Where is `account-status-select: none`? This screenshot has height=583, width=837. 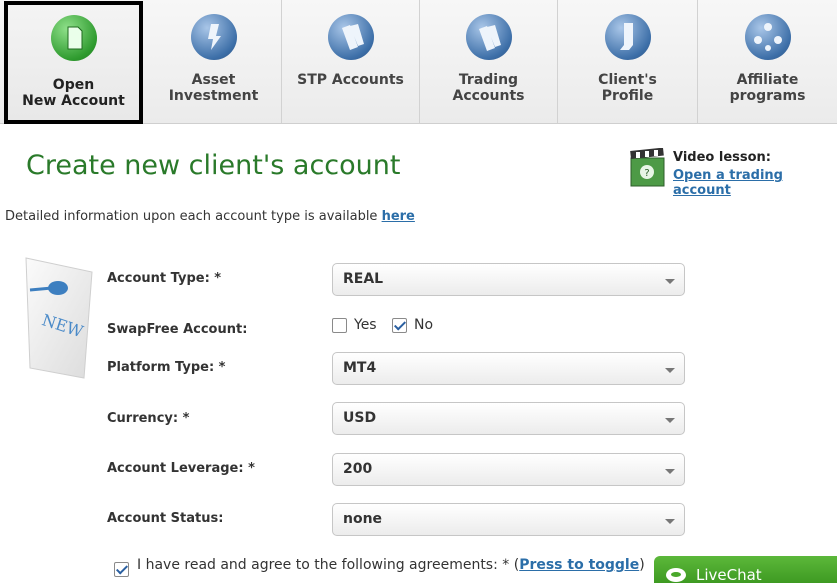
account-status-select: none is located at coordinates (508, 519).